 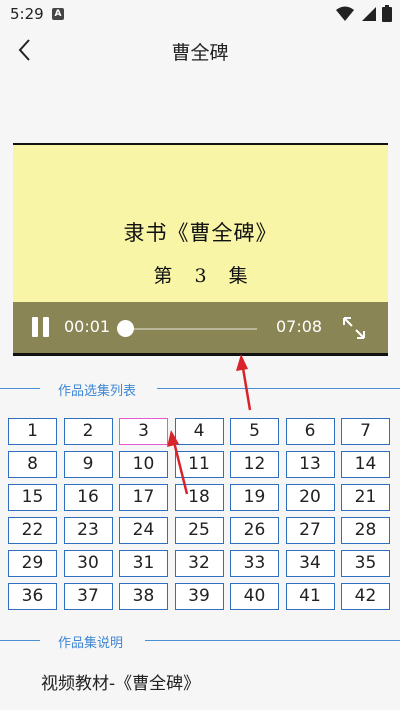 What do you see at coordinates (88, 464) in the screenshot?
I see `episode-button-9: 9` at bounding box center [88, 464].